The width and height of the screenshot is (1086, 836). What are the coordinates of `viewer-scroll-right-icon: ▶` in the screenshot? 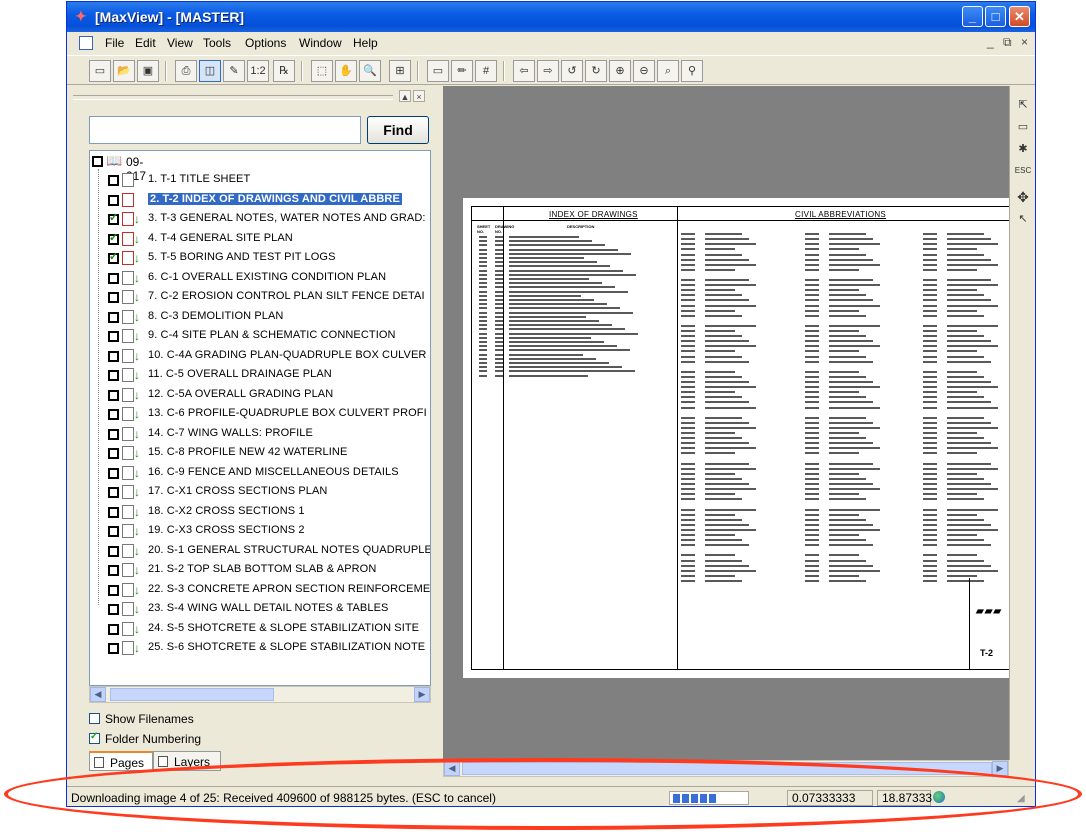 It's located at (1000, 768).